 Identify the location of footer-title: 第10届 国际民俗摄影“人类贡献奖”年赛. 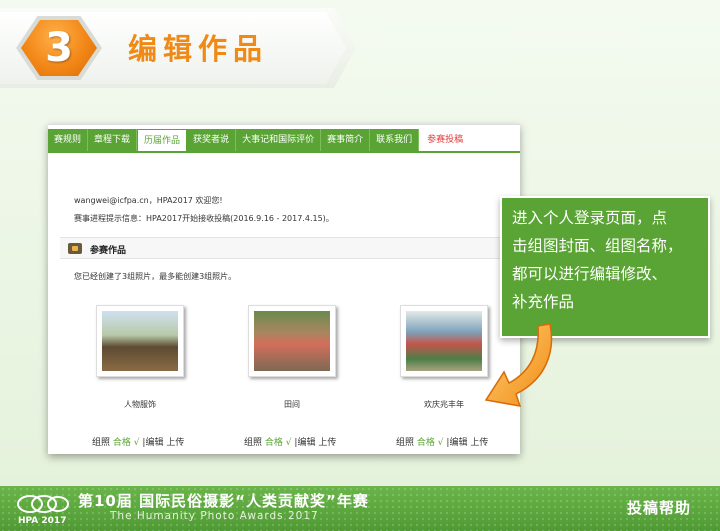
(223, 501).